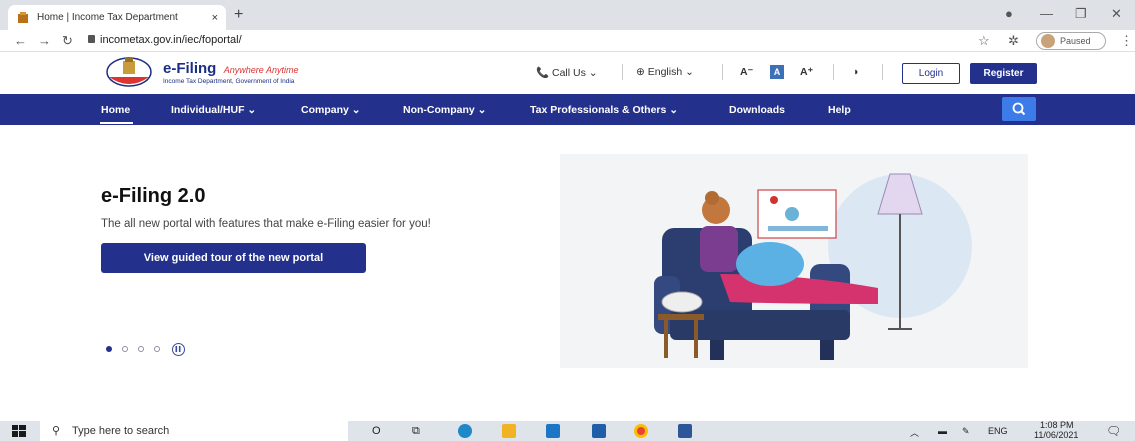  What do you see at coordinates (984, 41) in the screenshot?
I see `bookmark-star-icon: ☆` at bounding box center [984, 41].